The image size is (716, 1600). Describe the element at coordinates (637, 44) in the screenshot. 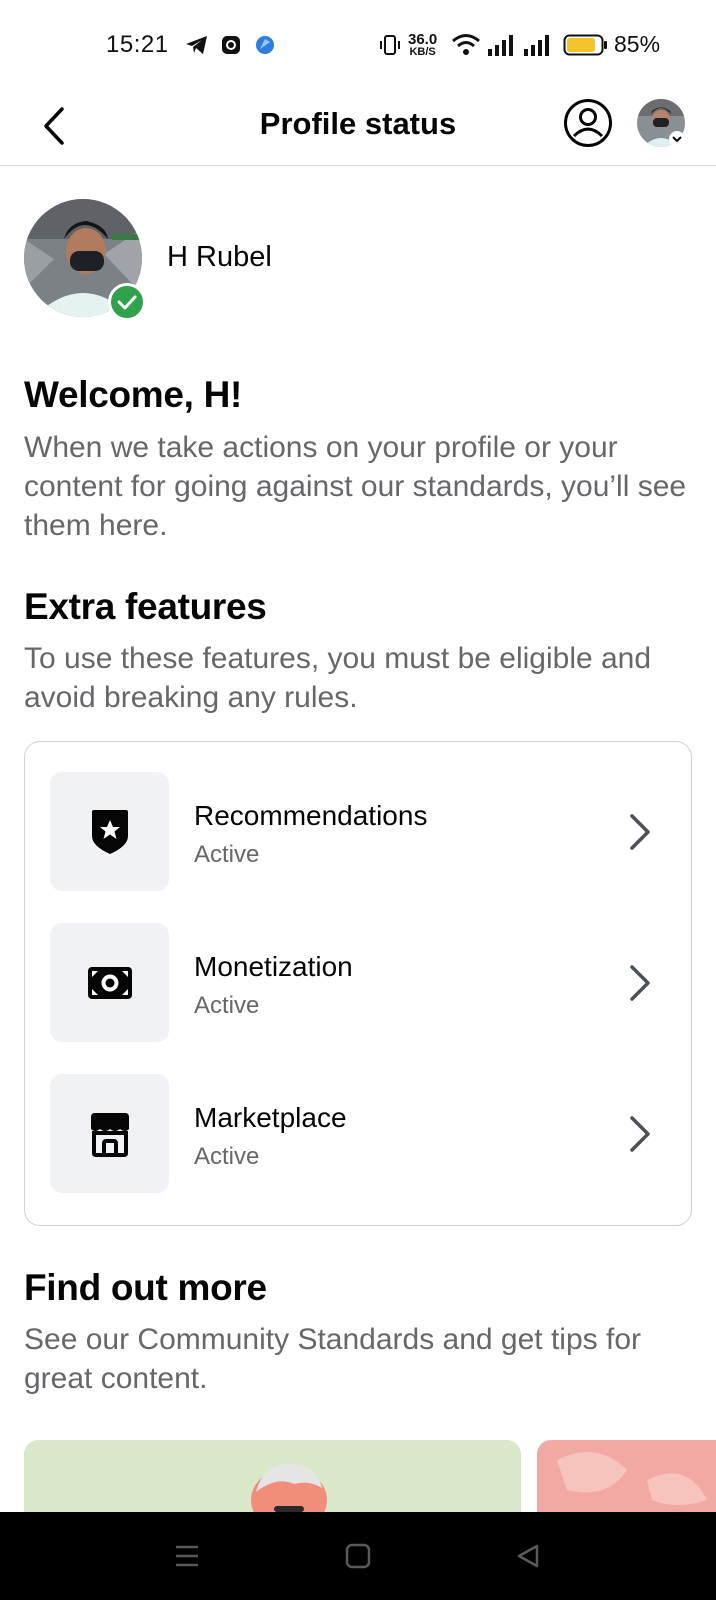

I see `battery-percent: 85%` at that location.